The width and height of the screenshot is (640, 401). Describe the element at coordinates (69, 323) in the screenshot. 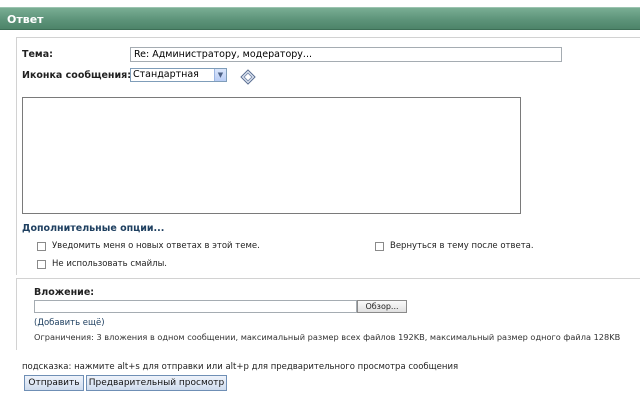

I see `add-more-link: (Добавить ещё)` at that location.